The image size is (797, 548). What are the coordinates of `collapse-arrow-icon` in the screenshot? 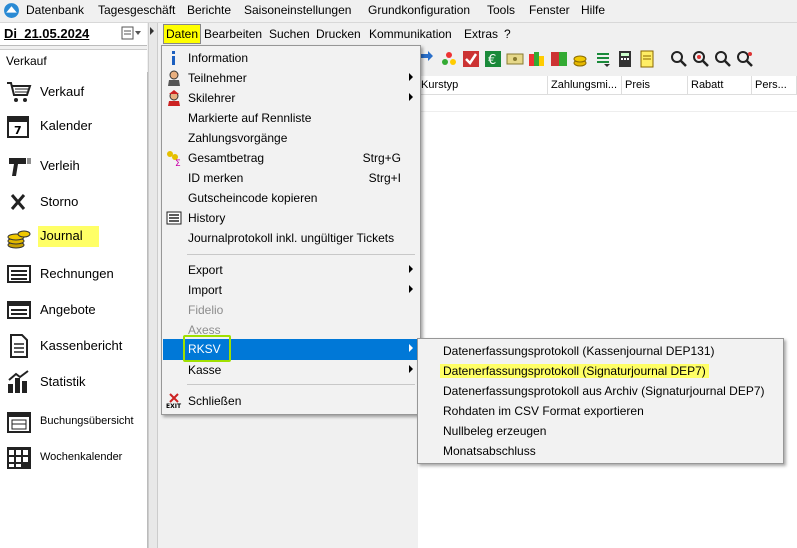 It's located at (152, 31).